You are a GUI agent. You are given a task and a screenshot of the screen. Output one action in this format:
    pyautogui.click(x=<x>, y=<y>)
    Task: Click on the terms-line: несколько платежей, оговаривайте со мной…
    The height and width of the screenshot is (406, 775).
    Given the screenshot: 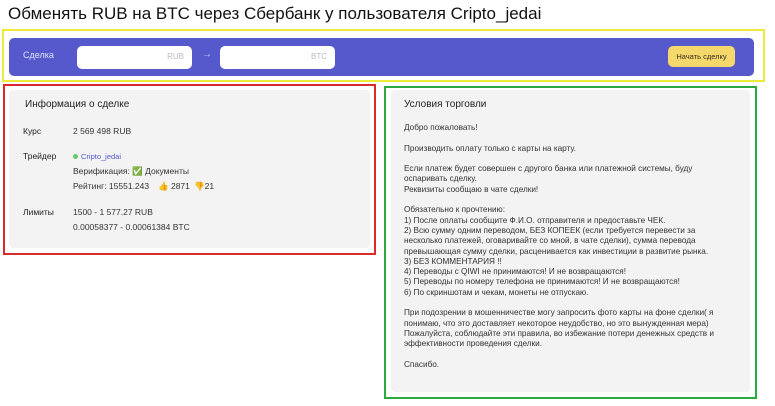 What is the action you would take?
    pyautogui.click(x=550, y=241)
    